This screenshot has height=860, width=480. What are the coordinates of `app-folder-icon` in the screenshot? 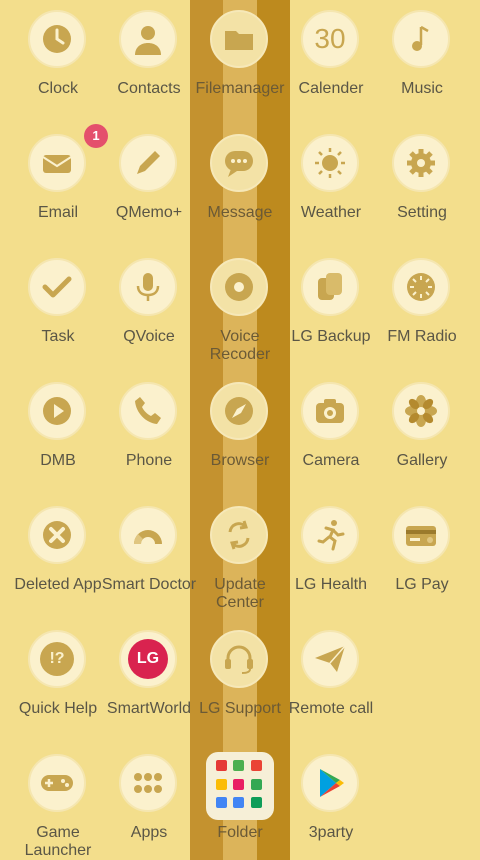 It's located at (240, 786).